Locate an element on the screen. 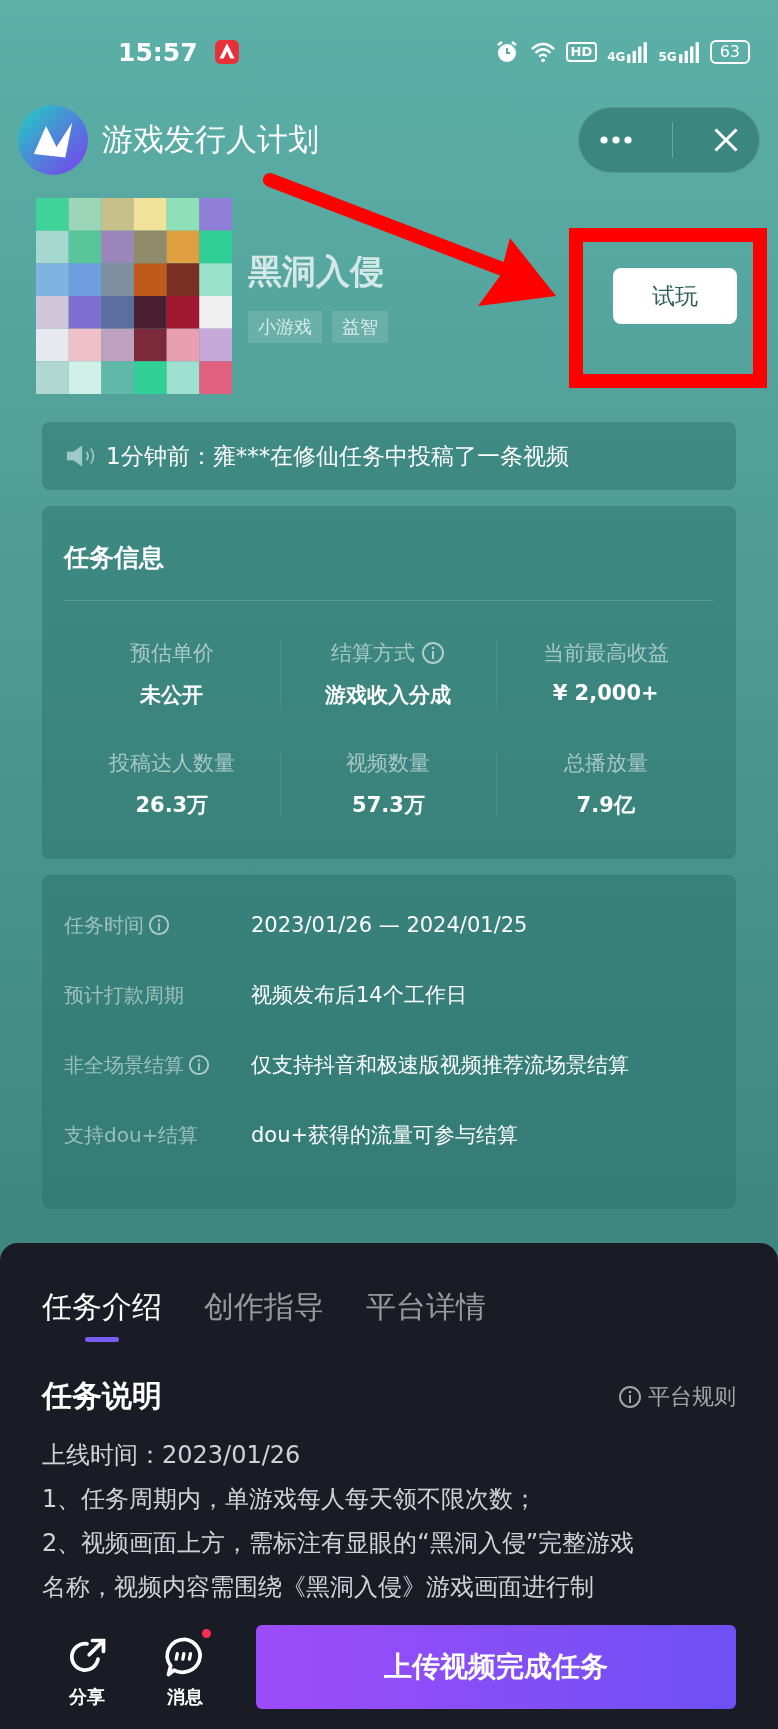 This screenshot has height=1729, width=778. section-title: 任务说明 is located at coordinates (102, 1396).